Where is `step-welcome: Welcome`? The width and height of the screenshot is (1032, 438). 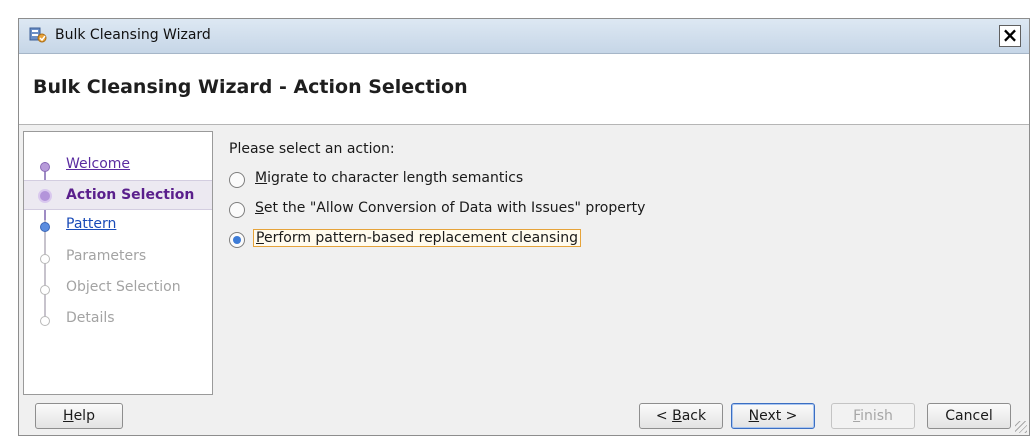 step-welcome: Welcome is located at coordinates (118, 165).